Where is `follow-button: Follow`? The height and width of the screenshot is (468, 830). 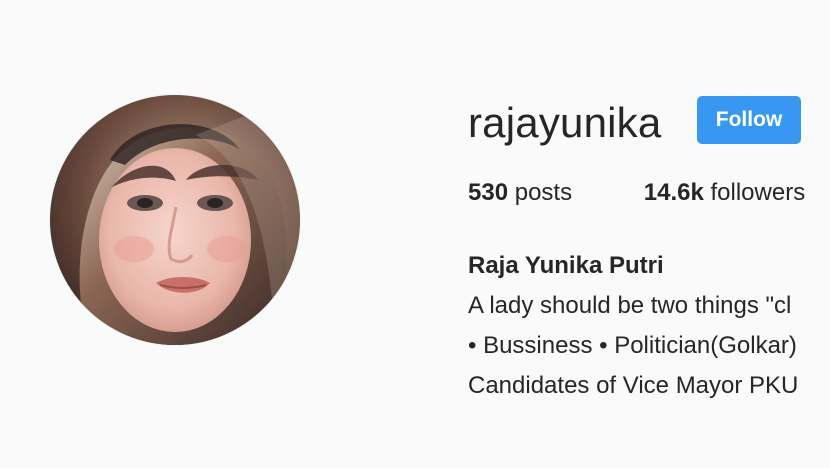
follow-button: Follow is located at coordinates (749, 120).